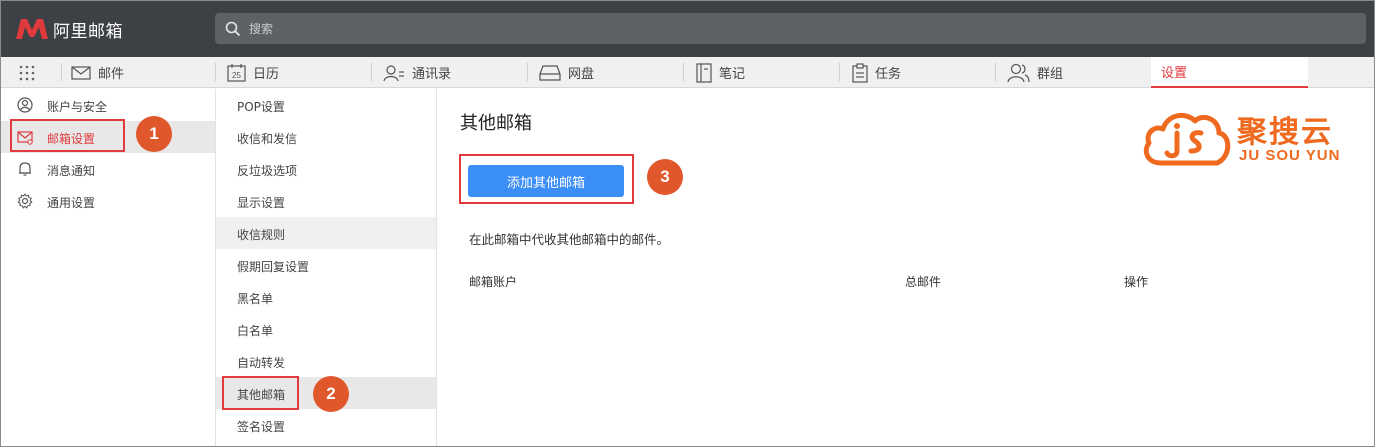  Describe the element at coordinates (393, 72) in the screenshot. I see `contacts-icon` at that location.